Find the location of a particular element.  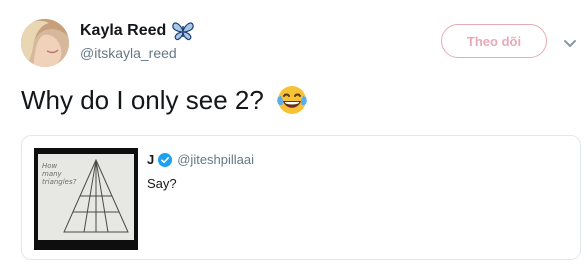

author-name: Kayla Reed is located at coordinates (137, 31).